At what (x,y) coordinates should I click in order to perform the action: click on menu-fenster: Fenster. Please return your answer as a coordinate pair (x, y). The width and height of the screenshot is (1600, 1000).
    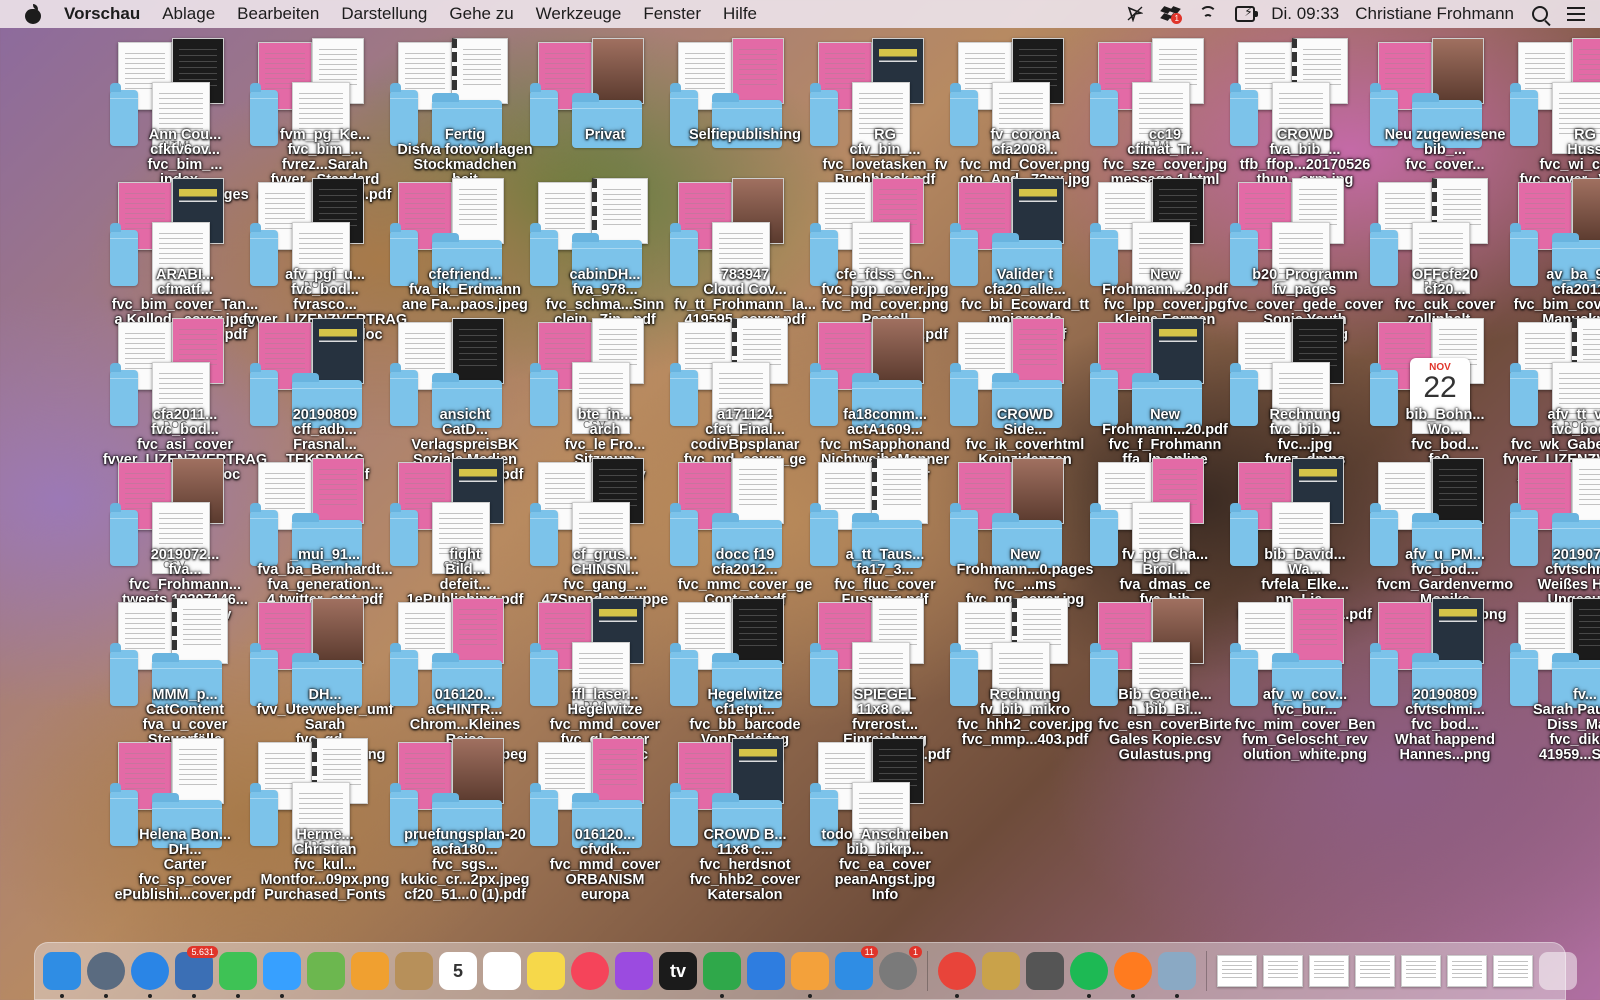
    Looking at the image, I should click on (672, 14).